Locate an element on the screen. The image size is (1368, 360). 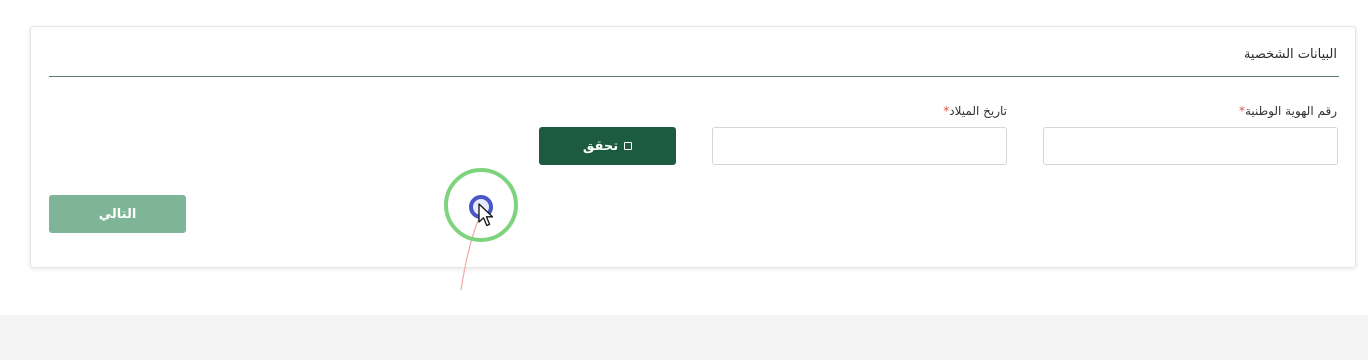
next-button: التالي is located at coordinates (117, 214).